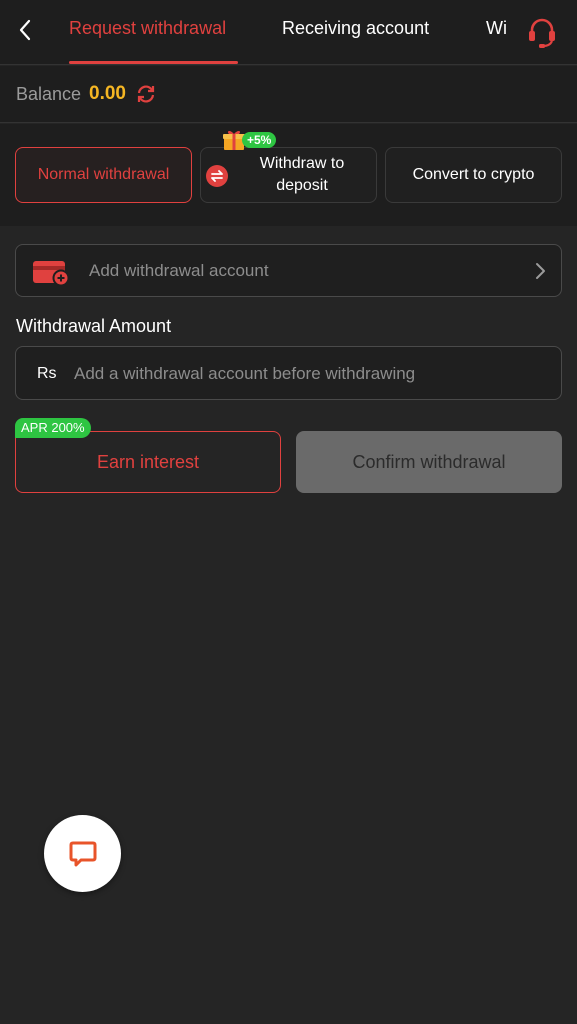 This screenshot has width=577, height=1024. Describe the element at coordinates (288, 270) in the screenshot. I see `add-withdrawal-account-field: Add withdrawal account` at that location.